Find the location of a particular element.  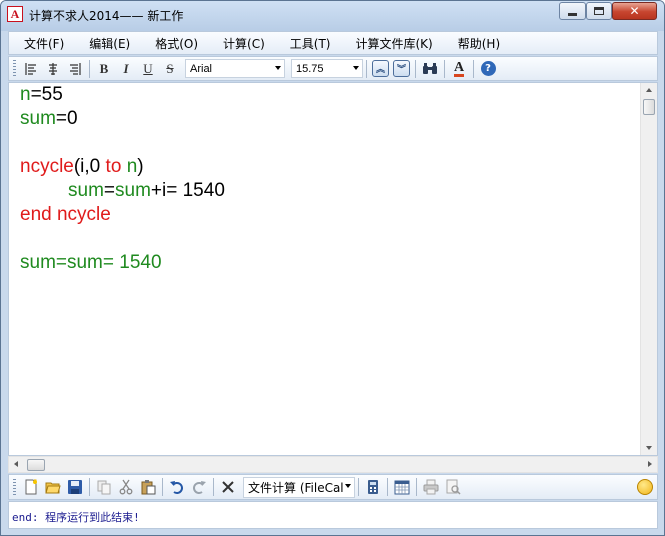

menu-edit: 编辑(E) is located at coordinates (107, 43).